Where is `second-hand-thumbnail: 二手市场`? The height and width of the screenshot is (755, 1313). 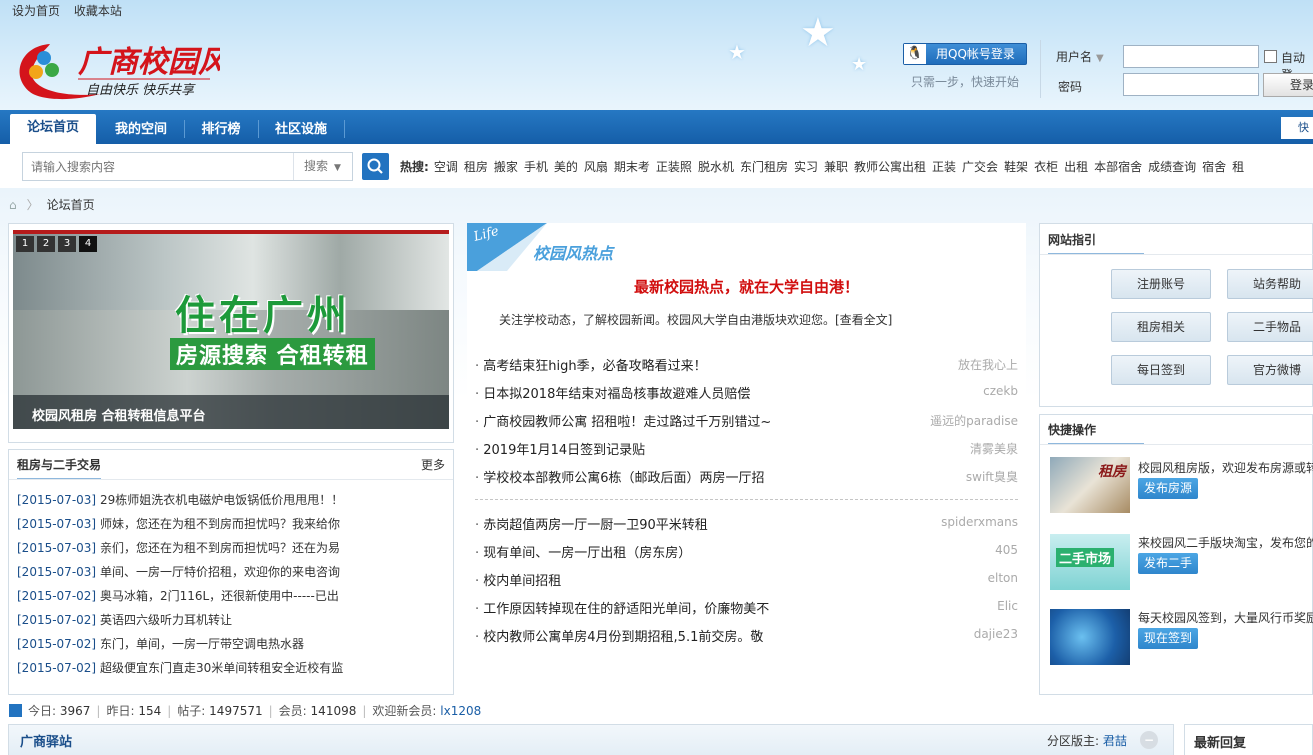 second-hand-thumbnail: 二手市场 is located at coordinates (1090, 562).